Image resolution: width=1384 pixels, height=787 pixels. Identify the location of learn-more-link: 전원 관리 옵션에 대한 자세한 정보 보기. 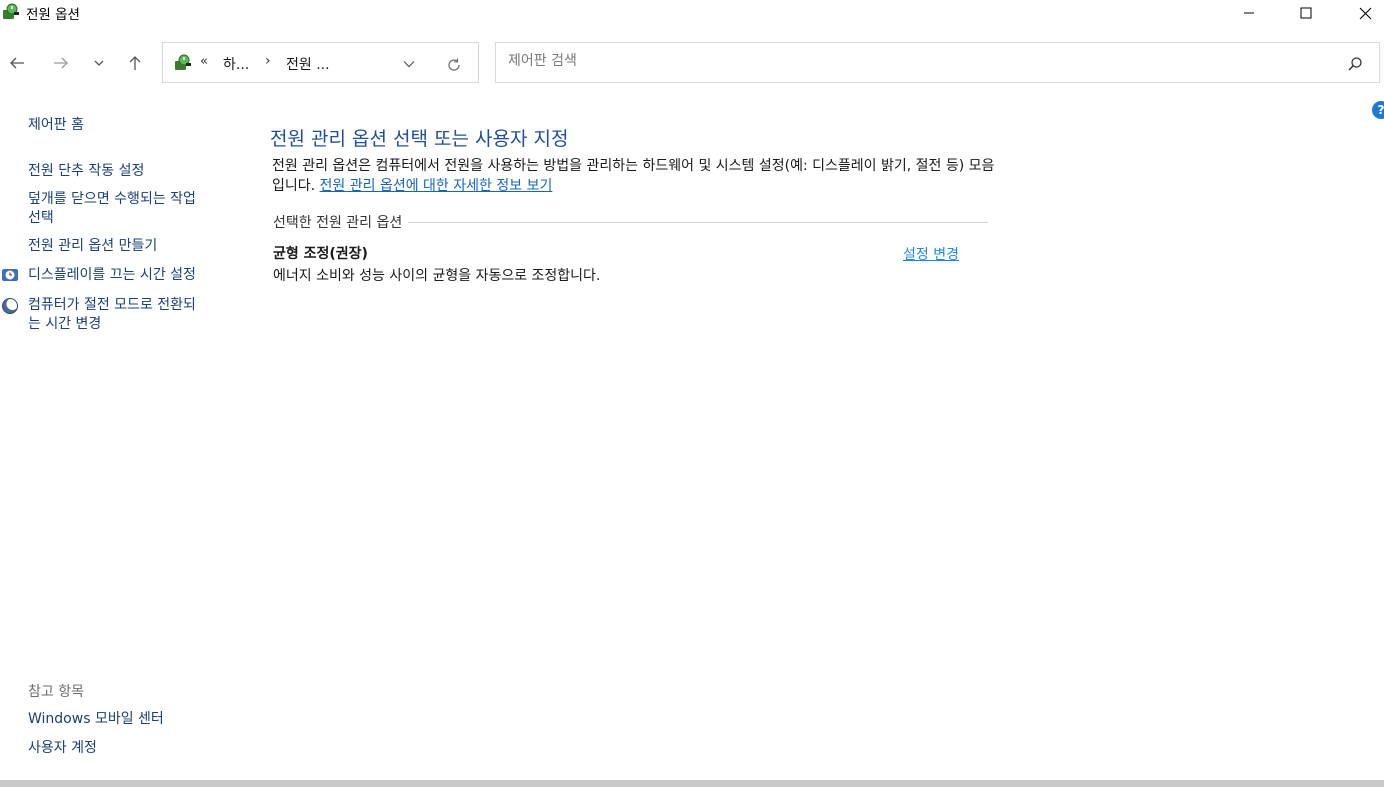
(436, 186).